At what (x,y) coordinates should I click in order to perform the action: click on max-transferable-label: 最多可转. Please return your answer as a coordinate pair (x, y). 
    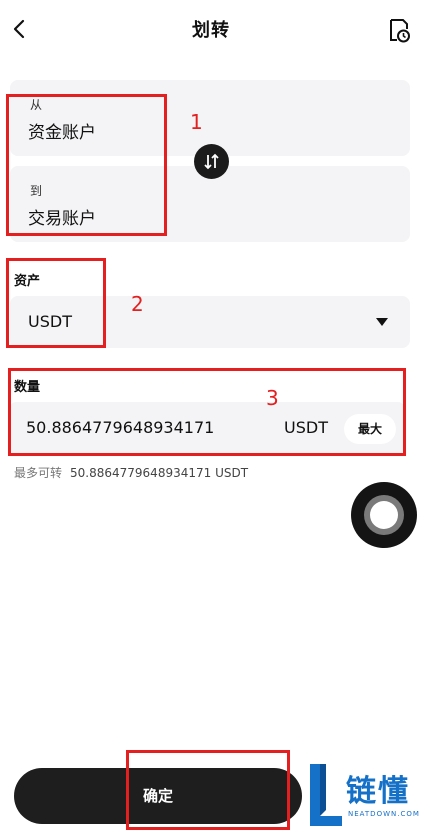
    Looking at the image, I should click on (38, 473).